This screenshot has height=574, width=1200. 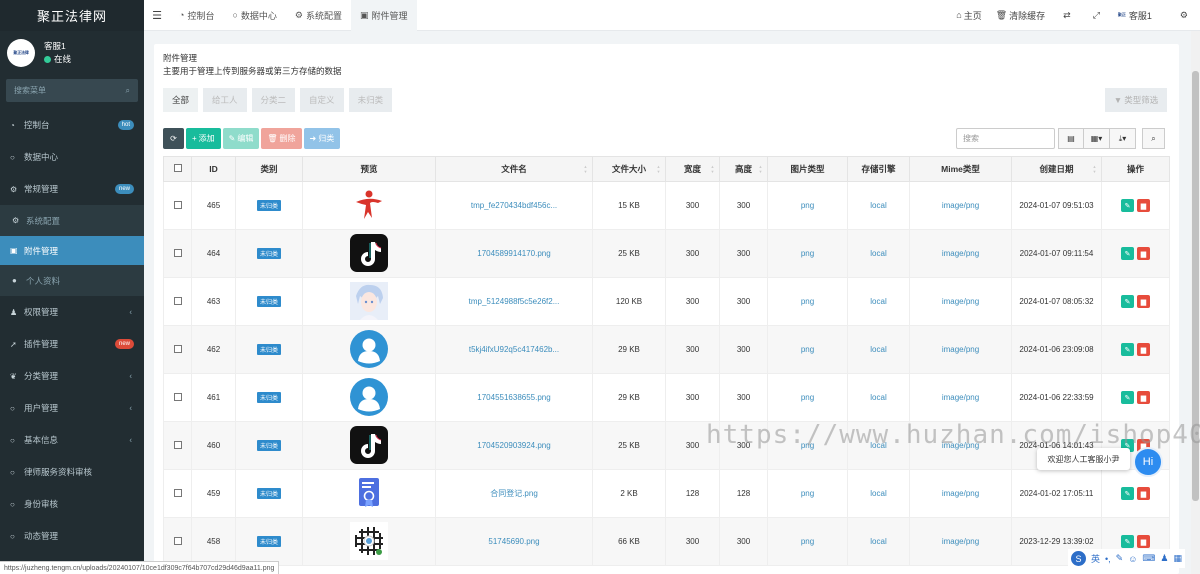 What do you see at coordinates (968, 15) in the screenshot?
I see `home-link: ⌂ 主页` at bounding box center [968, 15].